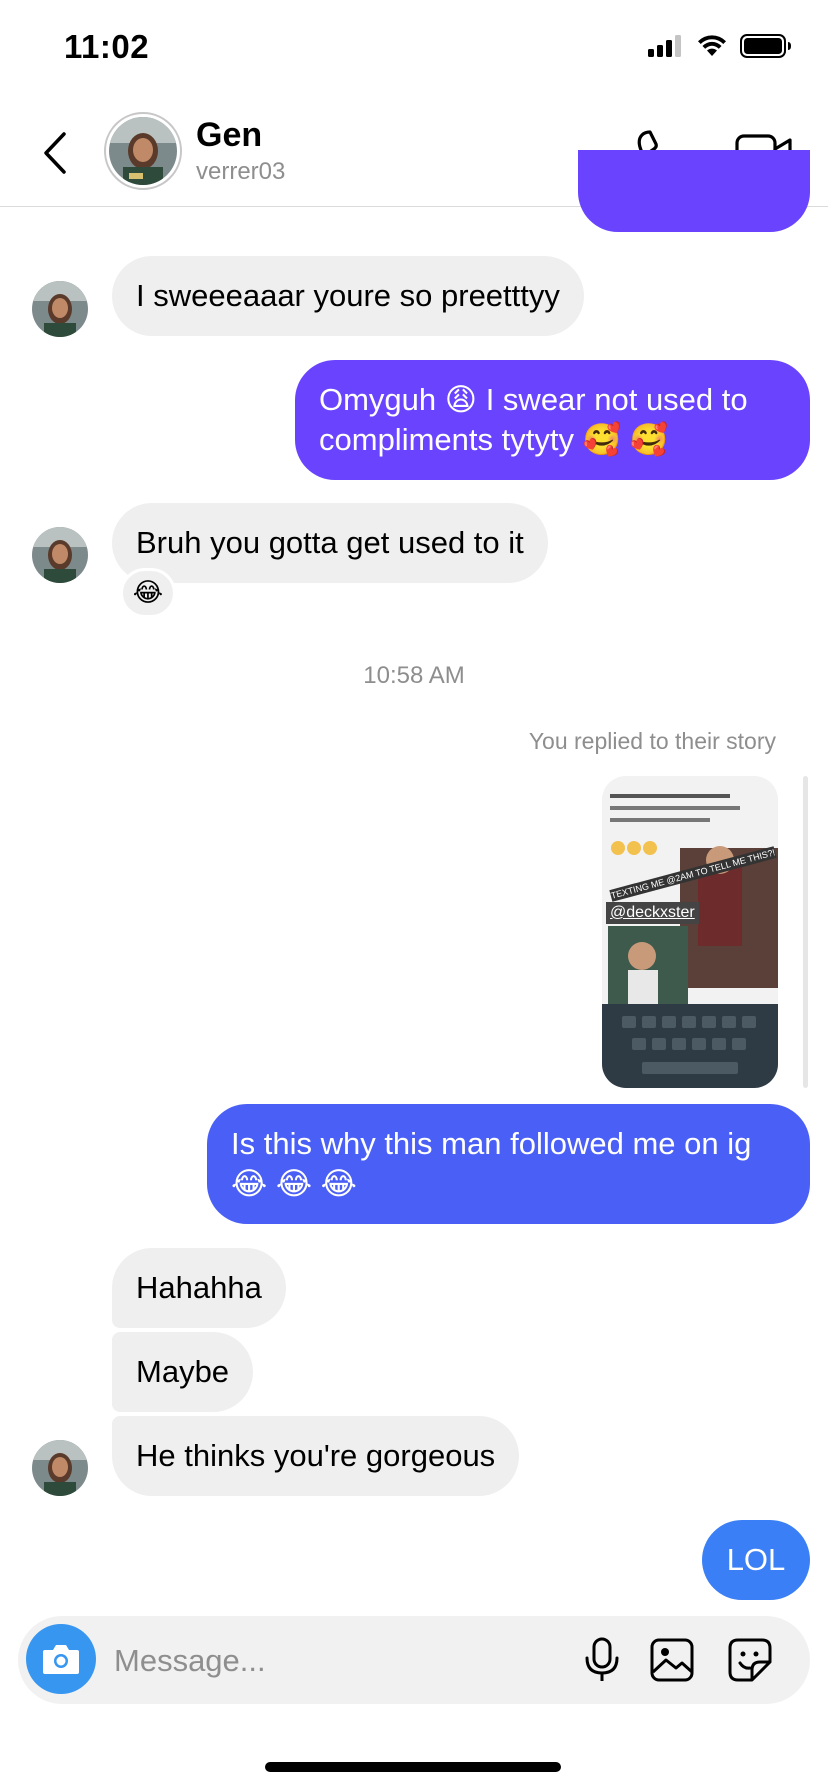 The width and height of the screenshot is (828, 1792). What do you see at coordinates (805, 932) in the screenshot?
I see `story-scroll-indicator` at bounding box center [805, 932].